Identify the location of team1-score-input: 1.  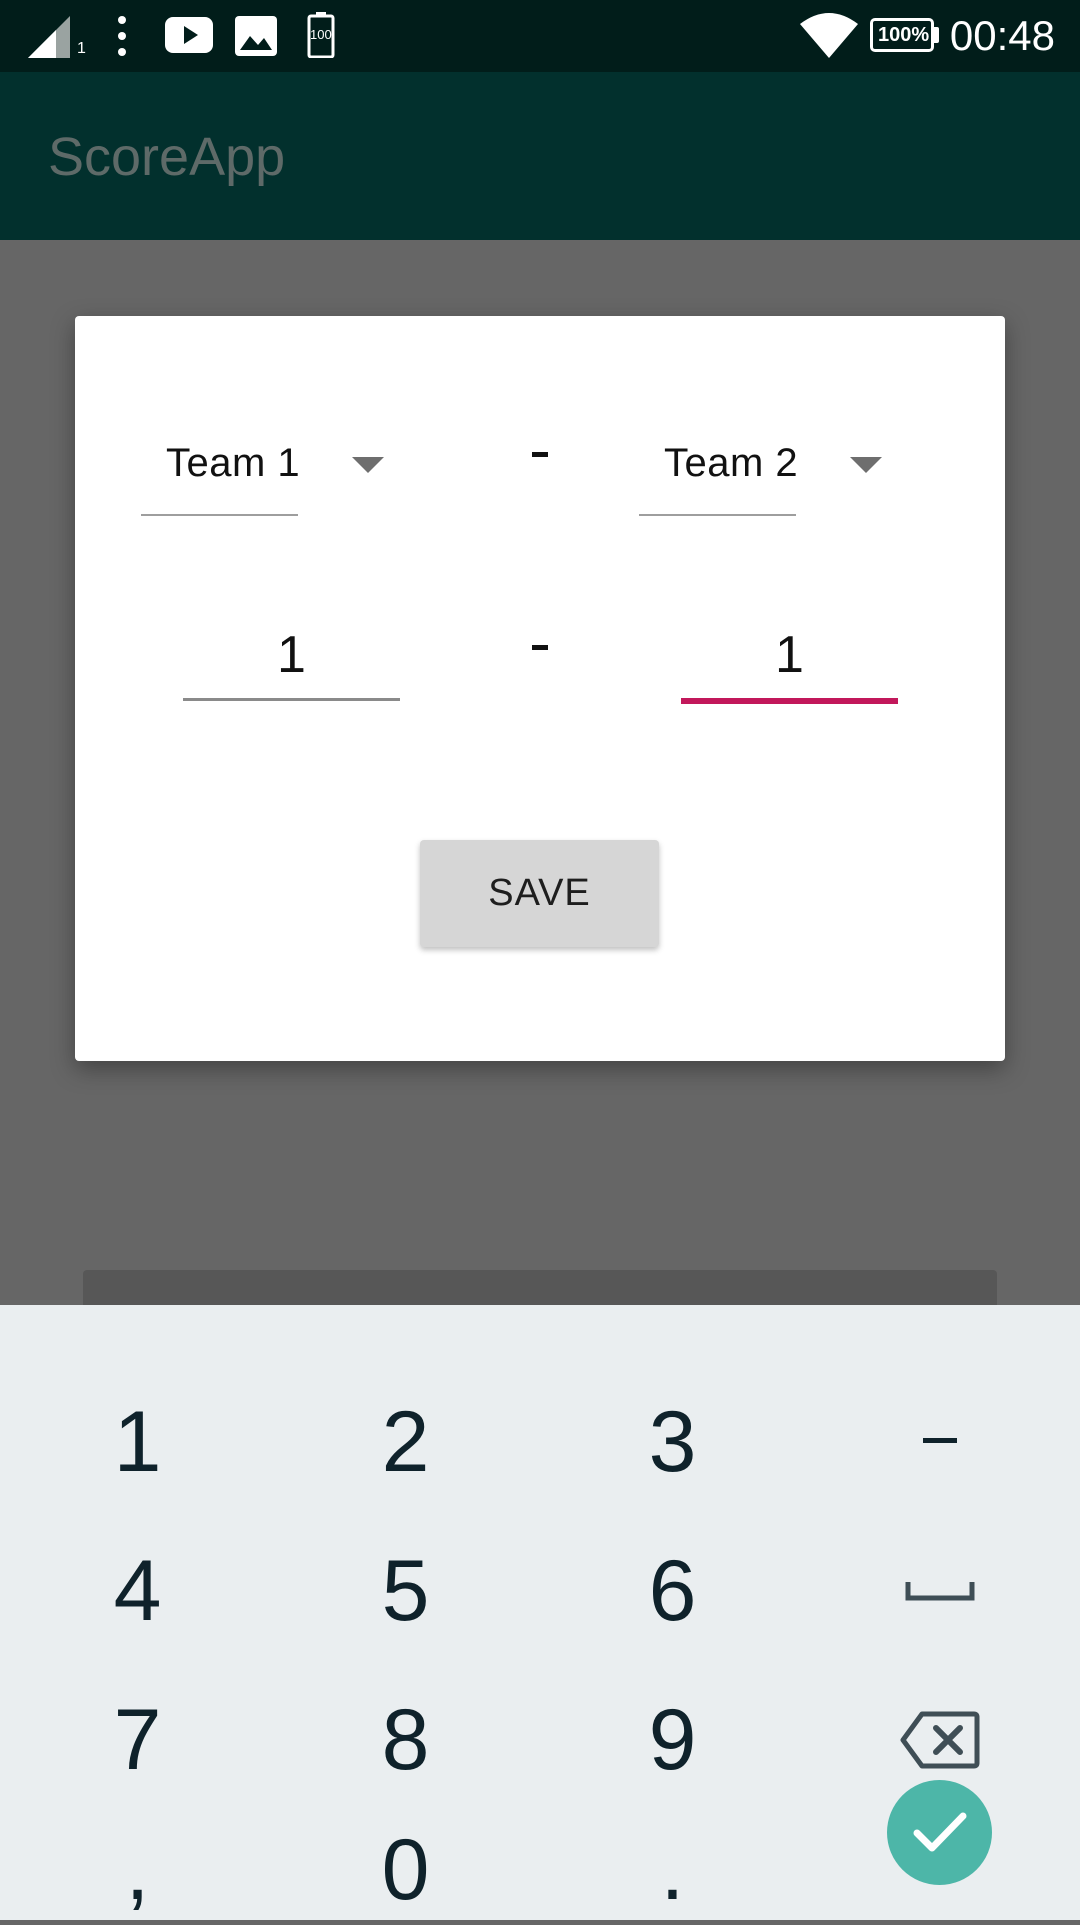
(291, 661).